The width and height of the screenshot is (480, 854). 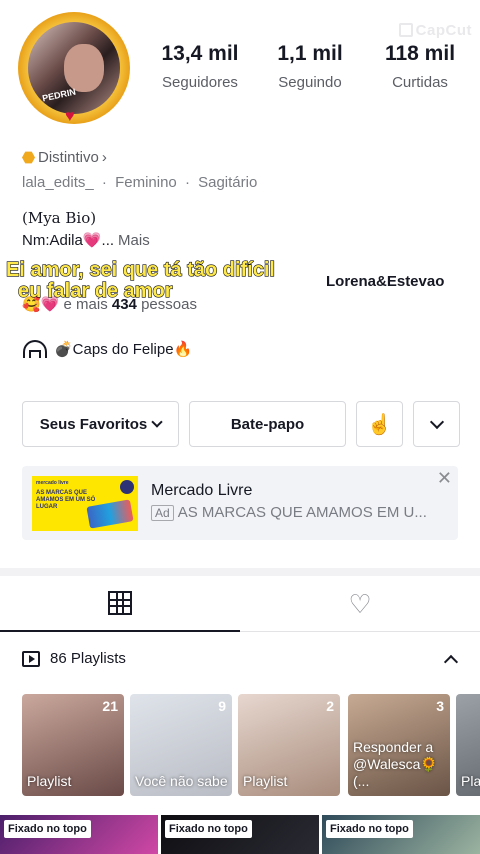 What do you see at coordinates (58, 182) in the screenshot?
I see `username: lala_edits_` at bounding box center [58, 182].